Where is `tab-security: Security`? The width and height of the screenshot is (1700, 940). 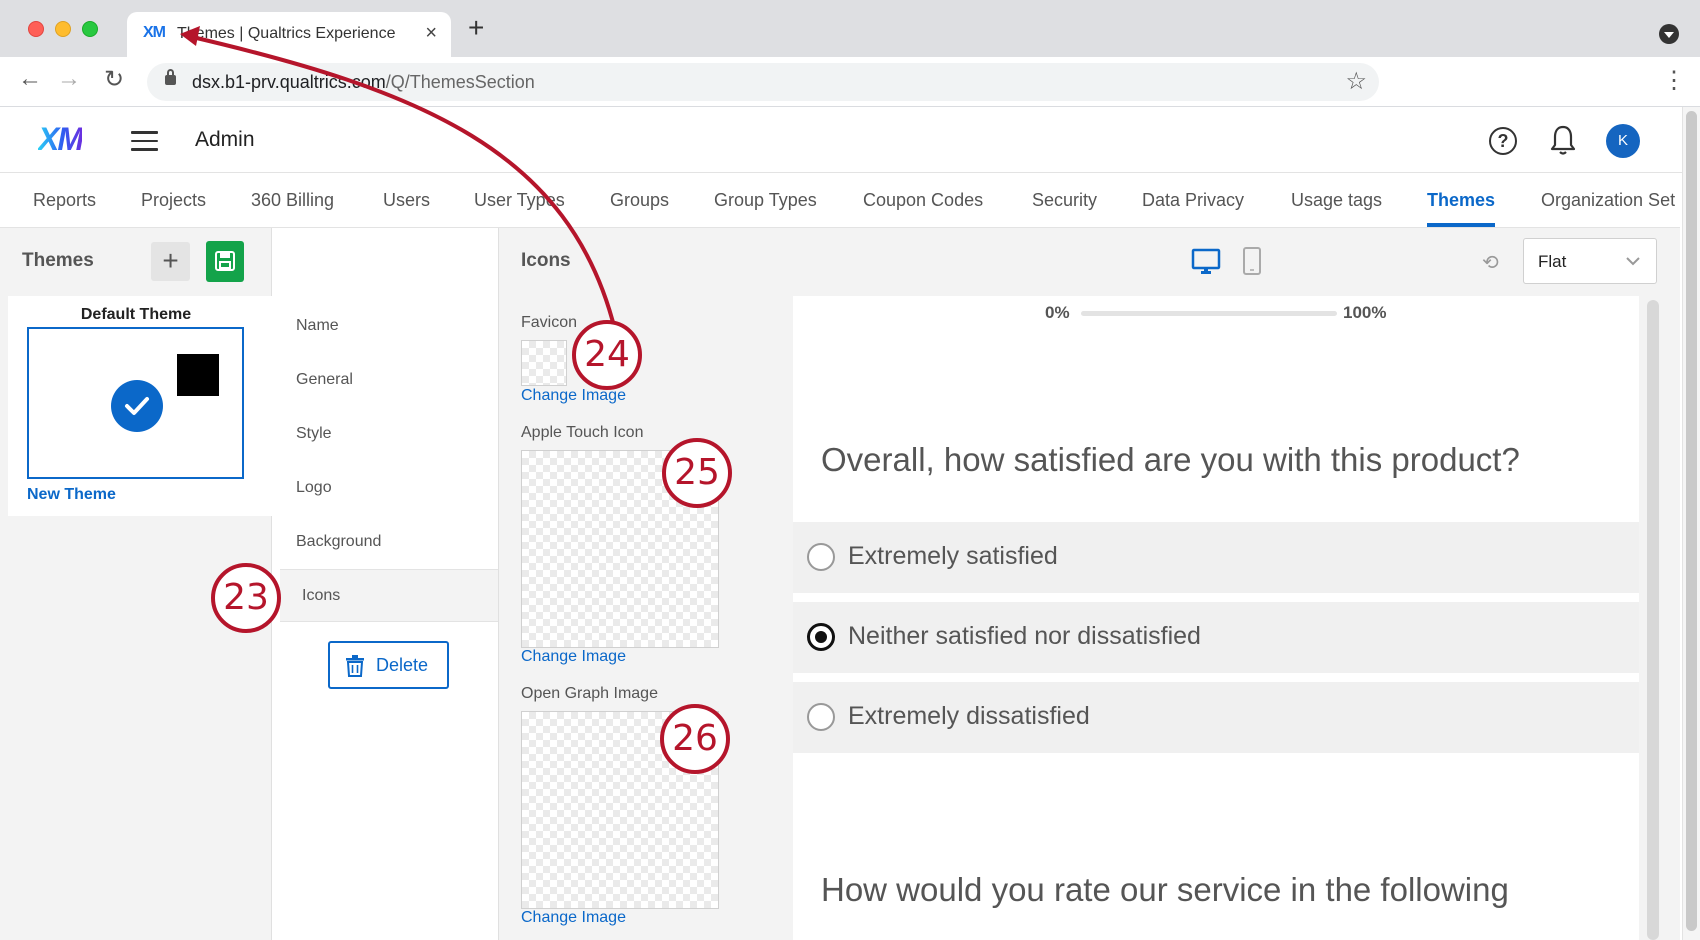 tab-security: Security is located at coordinates (1064, 200).